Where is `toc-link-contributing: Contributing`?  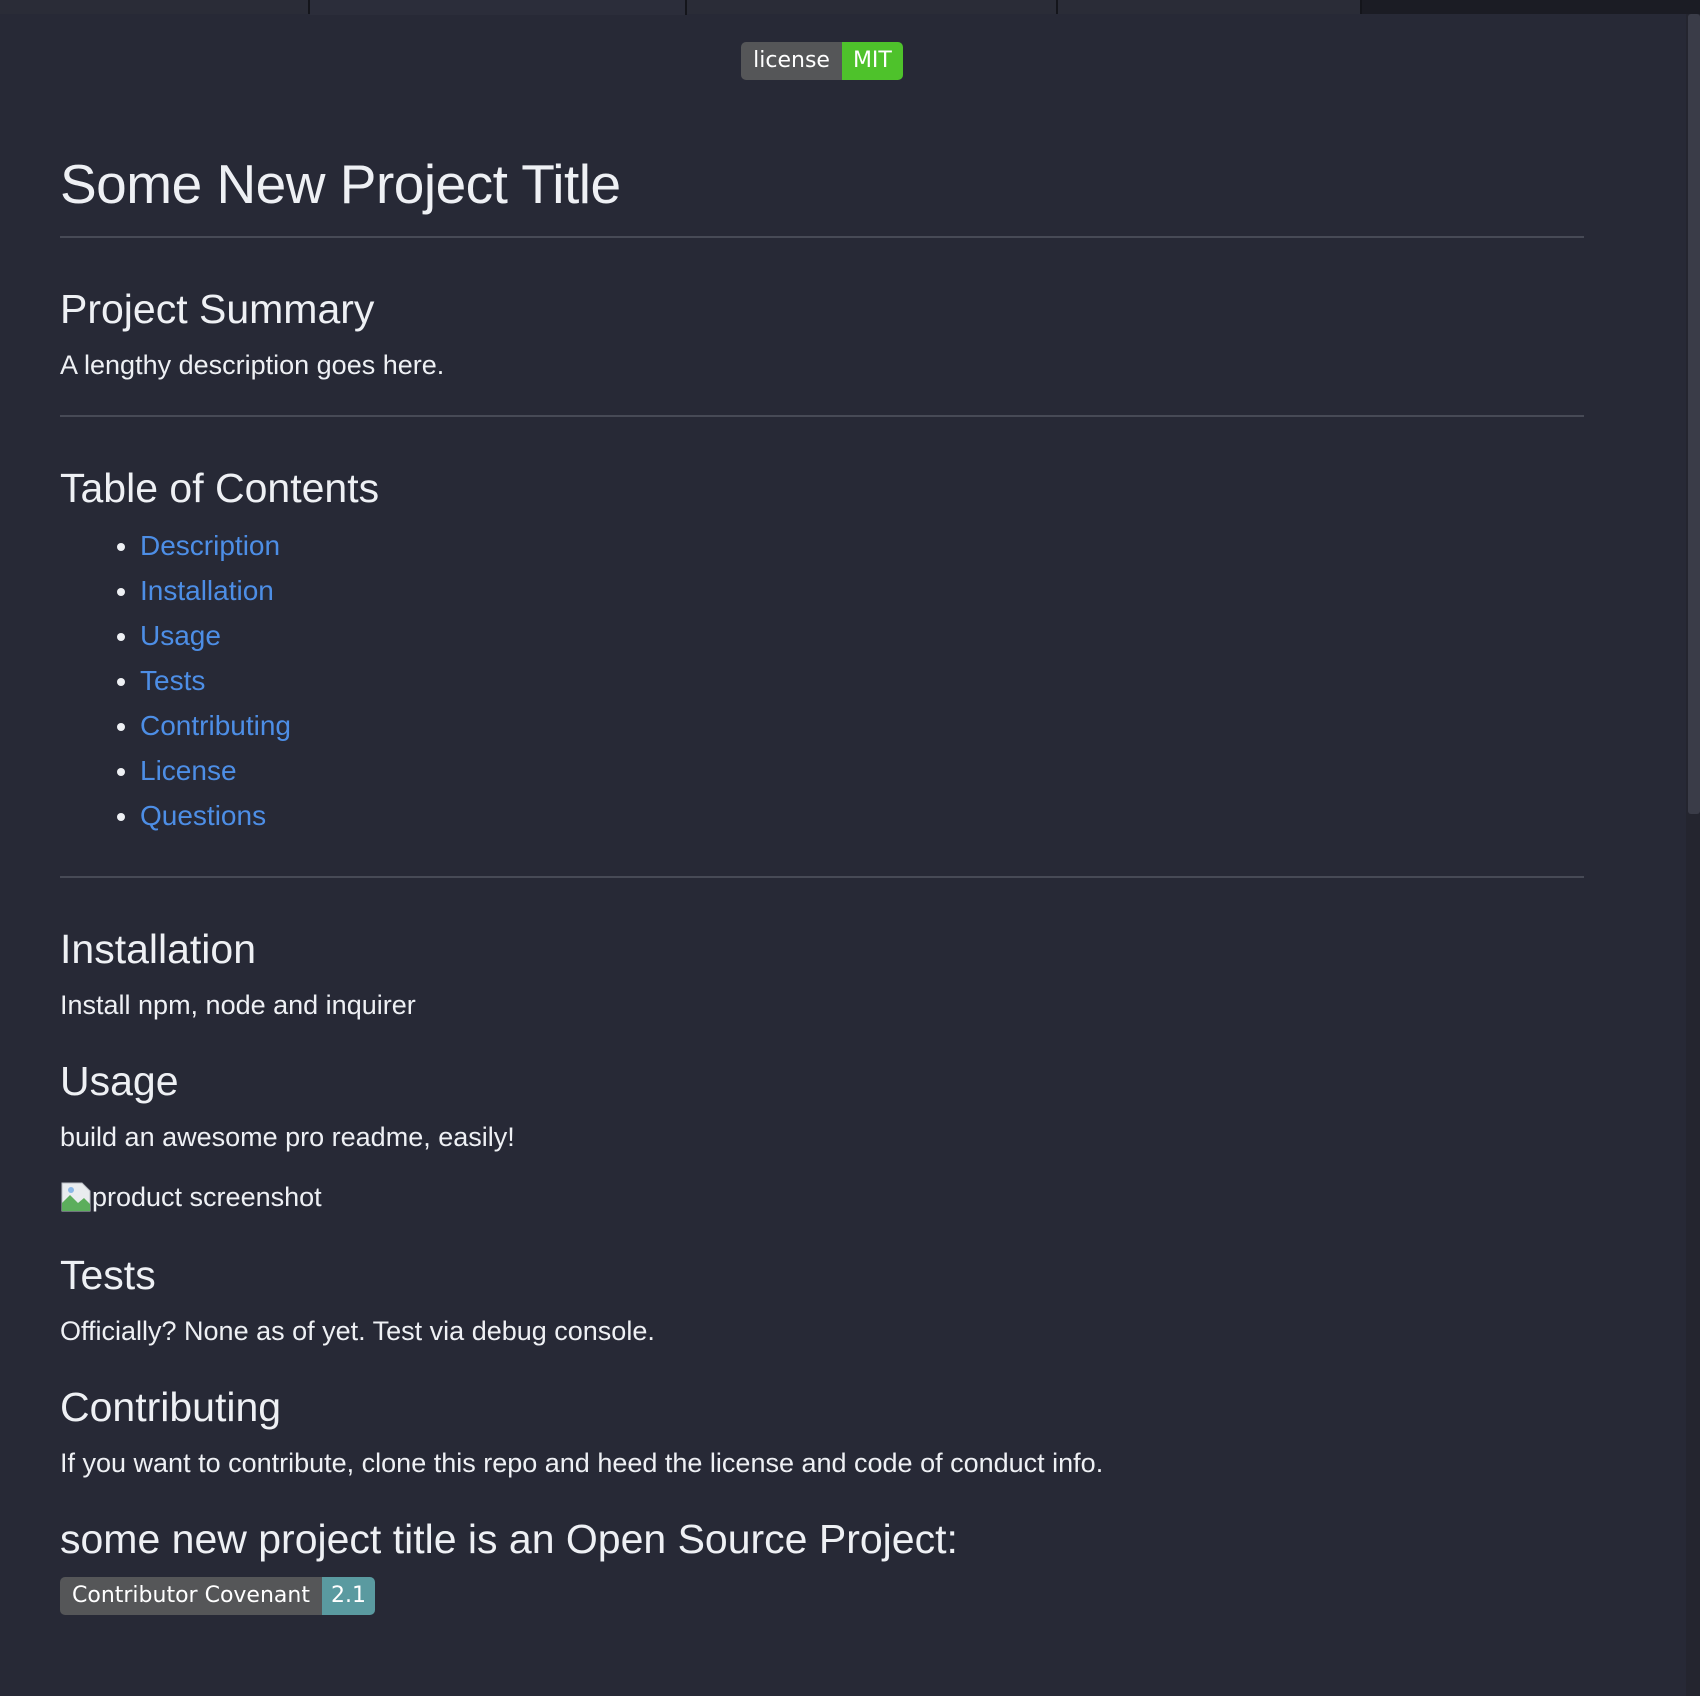
toc-link-contributing: Contributing is located at coordinates (215, 725).